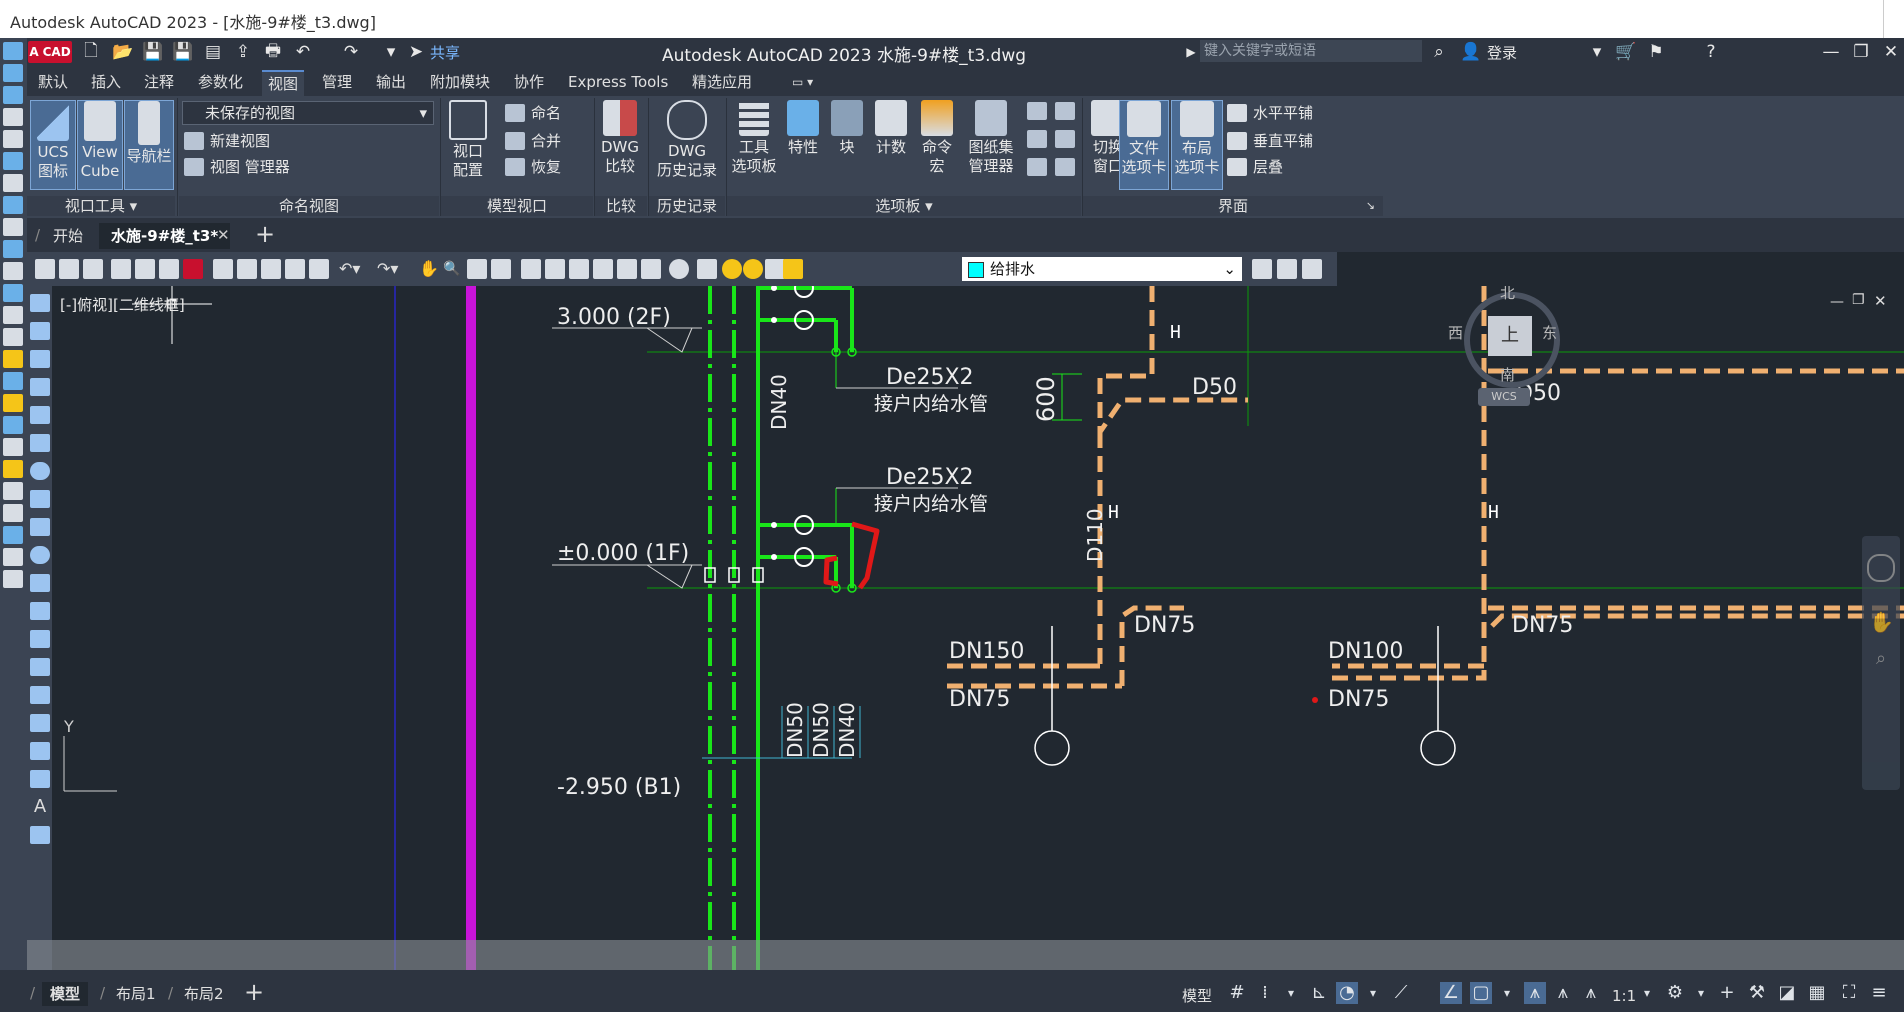 The image size is (1904, 1012). What do you see at coordinates (1455, 332) in the screenshot?
I see `viewcube-west: 西` at bounding box center [1455, 332].